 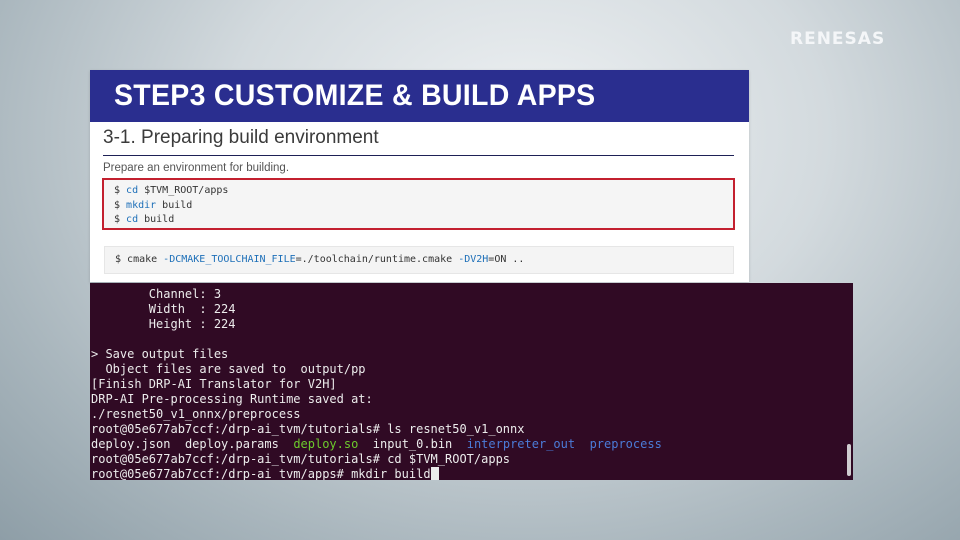 What do you see at coordinates (163, 324) in the screenshot?
I see `terminal-line: Height : 224` at bounding box center [163, 324].